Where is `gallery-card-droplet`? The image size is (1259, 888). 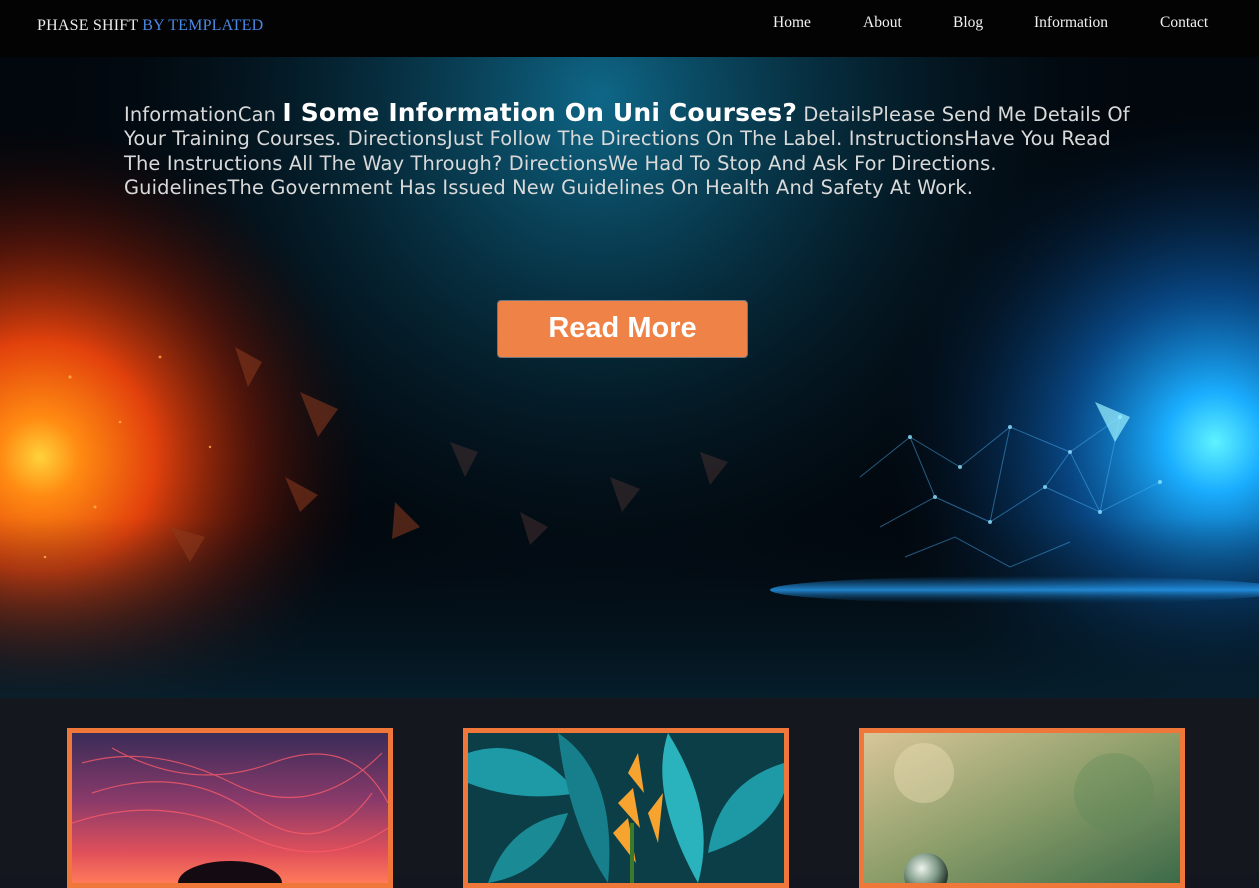
gallery-card-droplet is located at coordinates (1022, 808).